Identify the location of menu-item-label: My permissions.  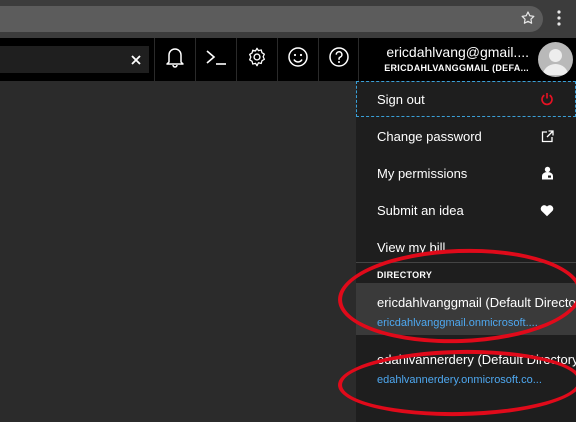
(422, 173).